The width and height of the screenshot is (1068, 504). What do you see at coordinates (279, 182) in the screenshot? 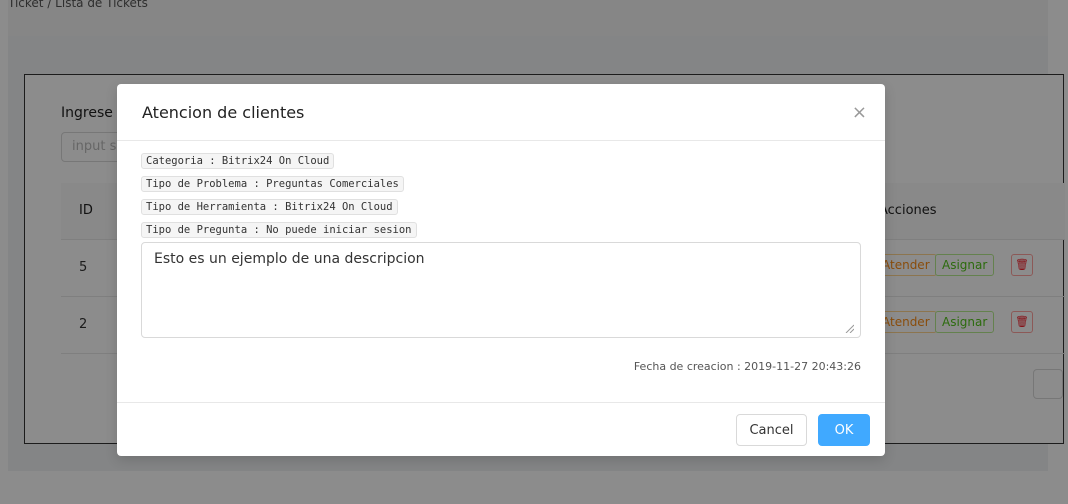
I see `problem-type-tag: Tipo de Problema : Preguntas Comerciales` at bounding box center [279, 182].